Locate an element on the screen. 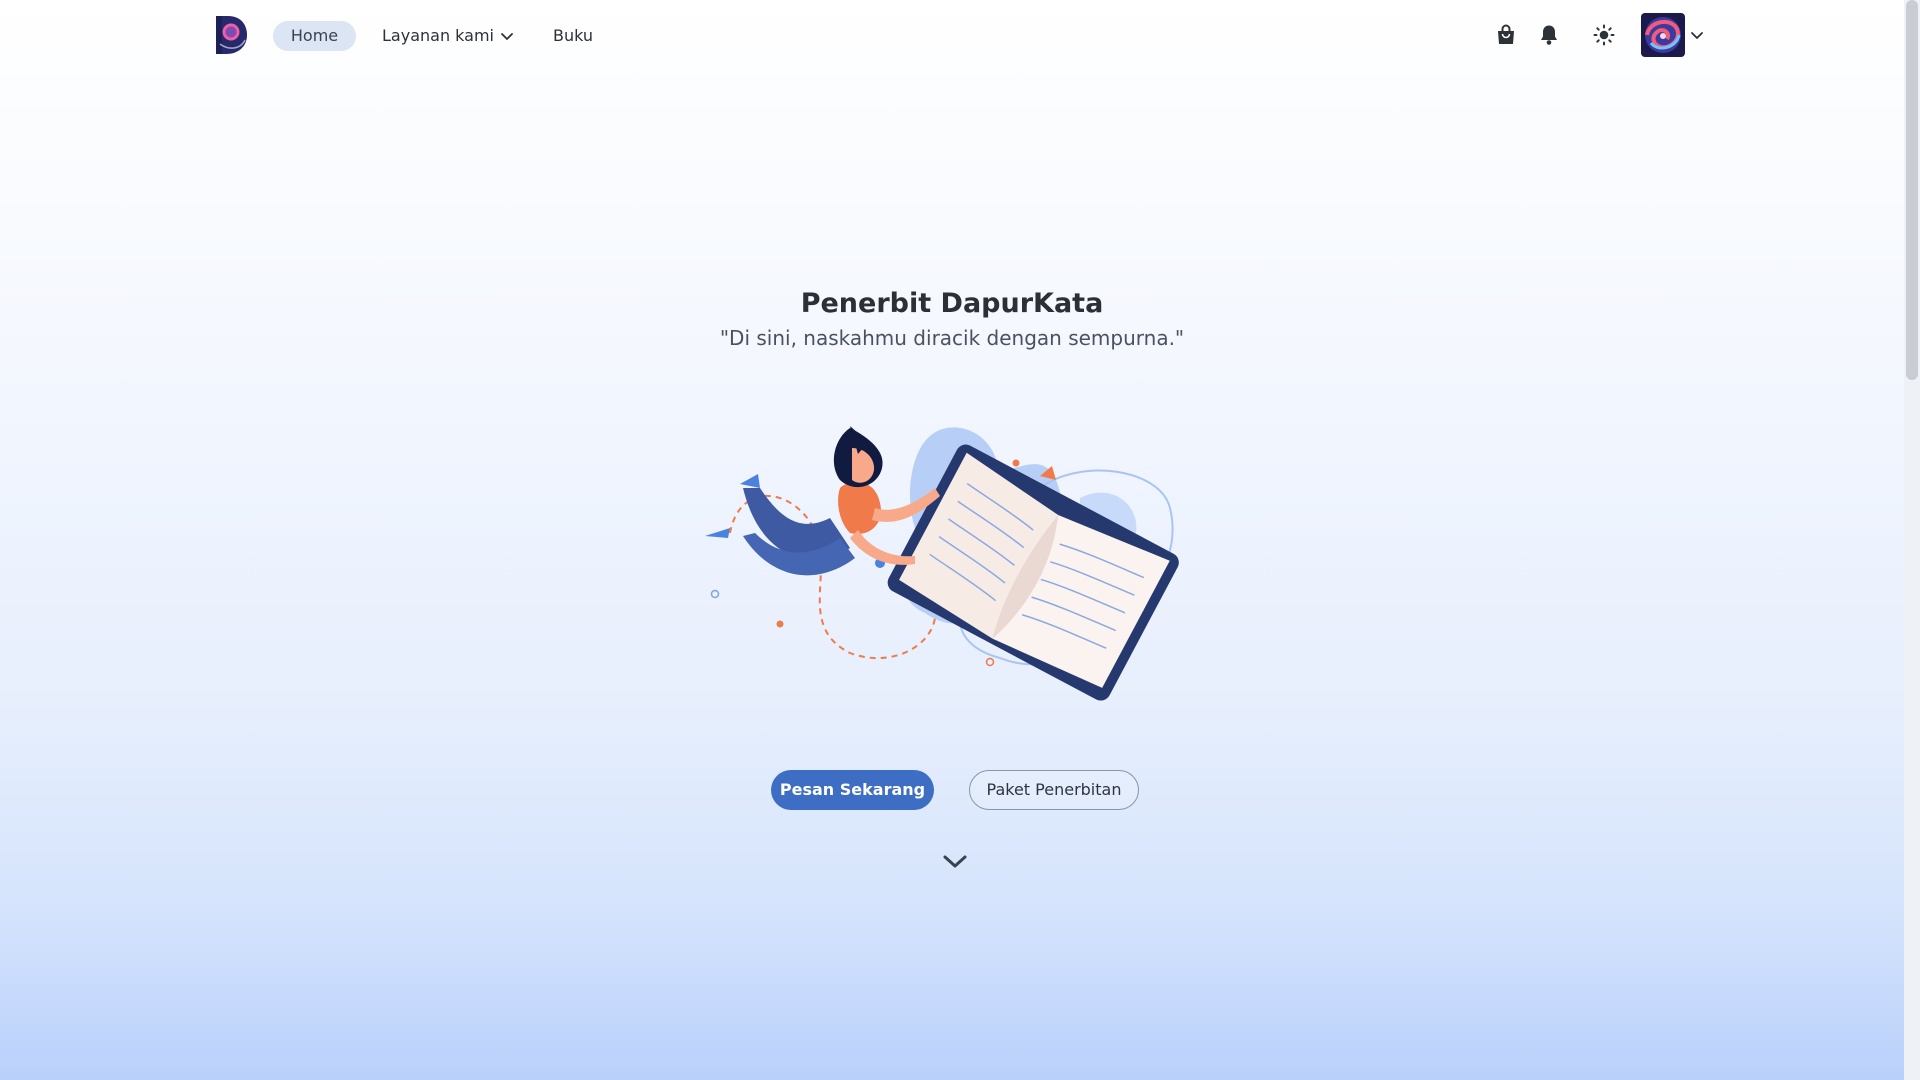 The height and width of the screenshot is (1080, 1920). paket-penerbitan-button: Paket Penerbitan is located at coordinates (1054, 790).